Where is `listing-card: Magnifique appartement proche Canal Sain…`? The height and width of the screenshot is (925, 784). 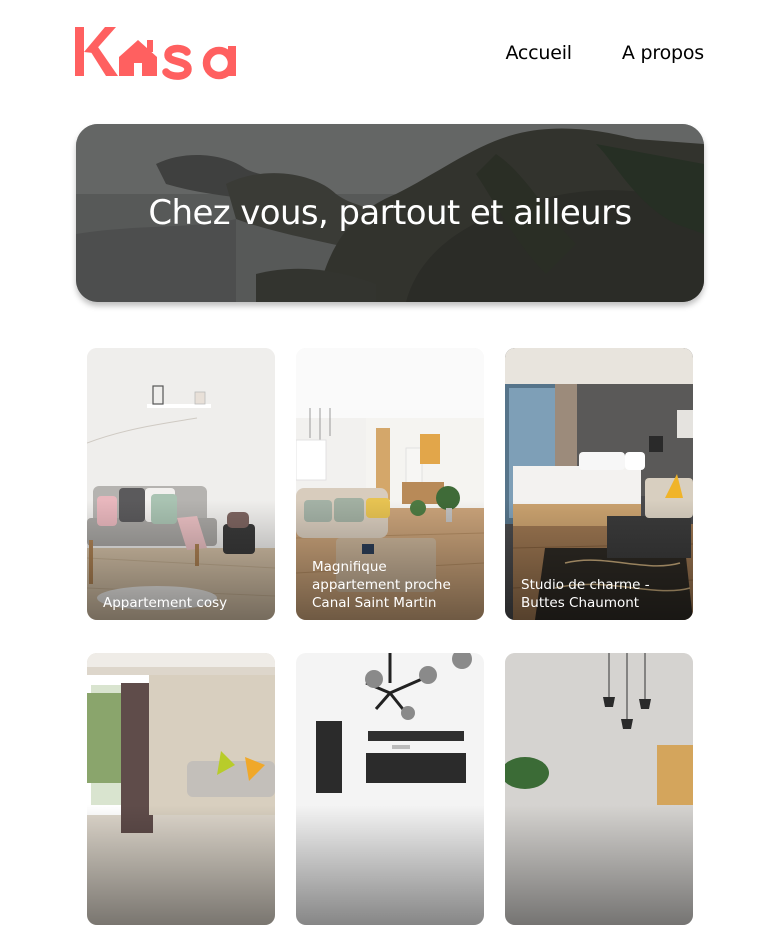 listing-card: Magnifique appartement proche Canal Sain… is located at coordinates (390, 484).